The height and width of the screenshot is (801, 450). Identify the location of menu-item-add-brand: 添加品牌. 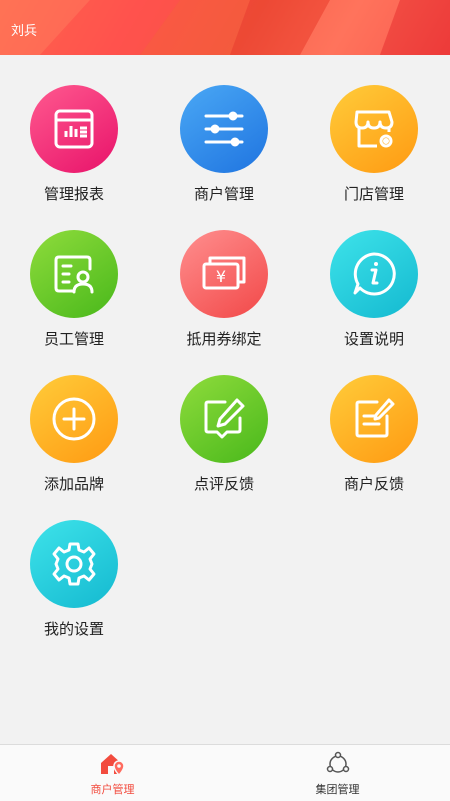
(75, 419).